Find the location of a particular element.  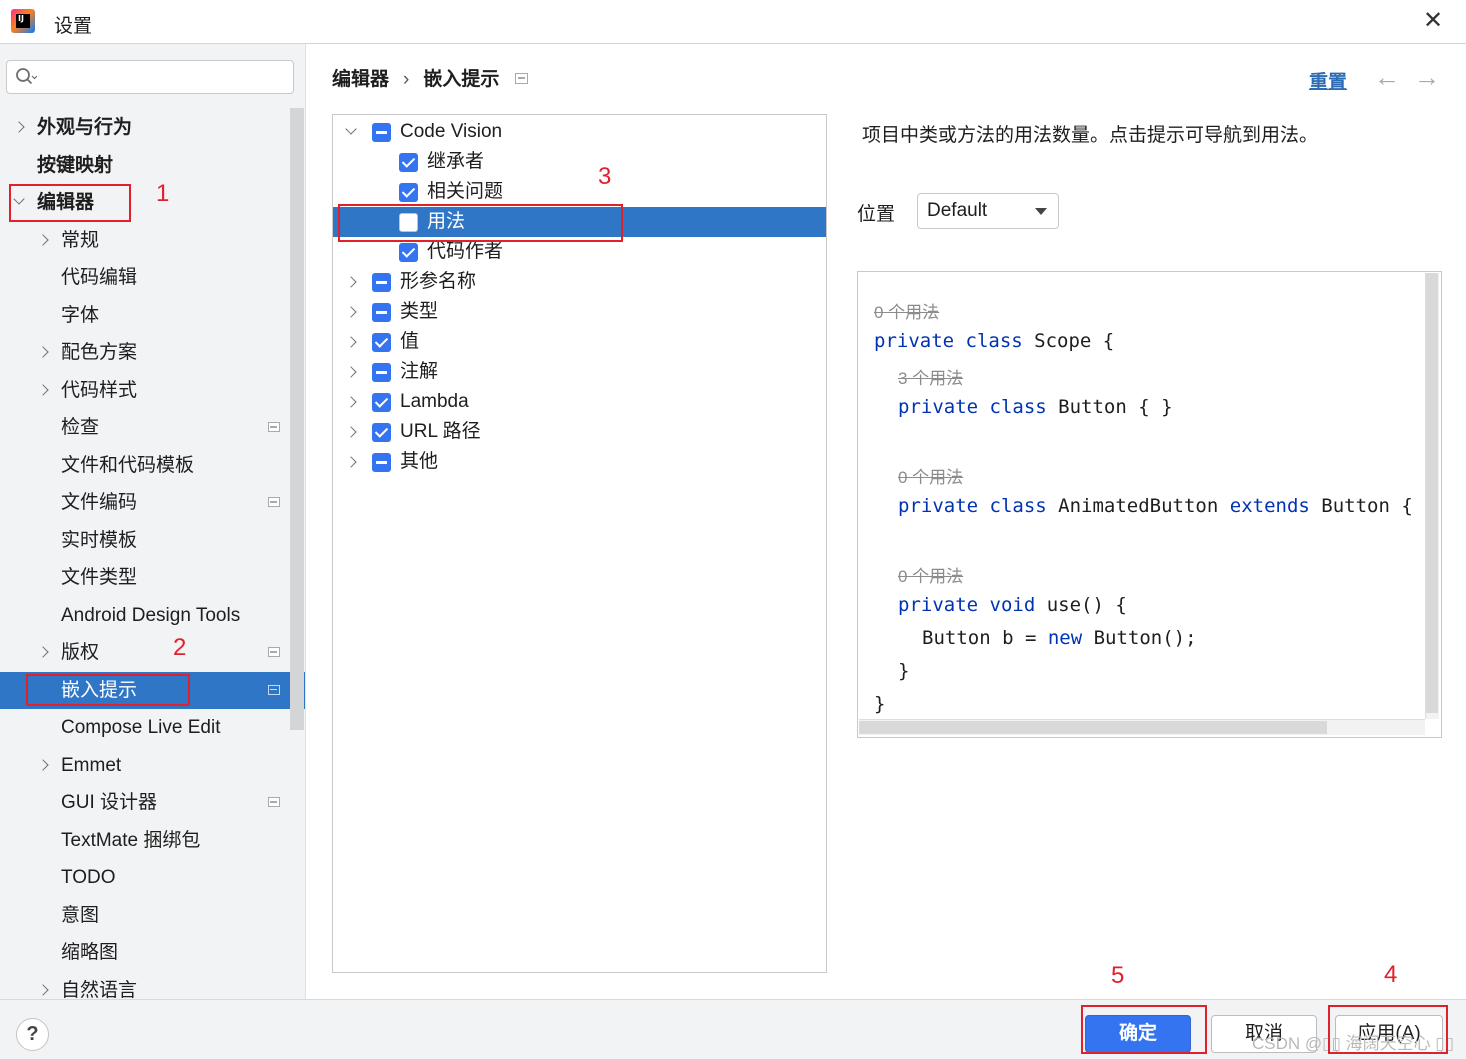

sidebar-scrollbar is located at coordinates (297, 419).